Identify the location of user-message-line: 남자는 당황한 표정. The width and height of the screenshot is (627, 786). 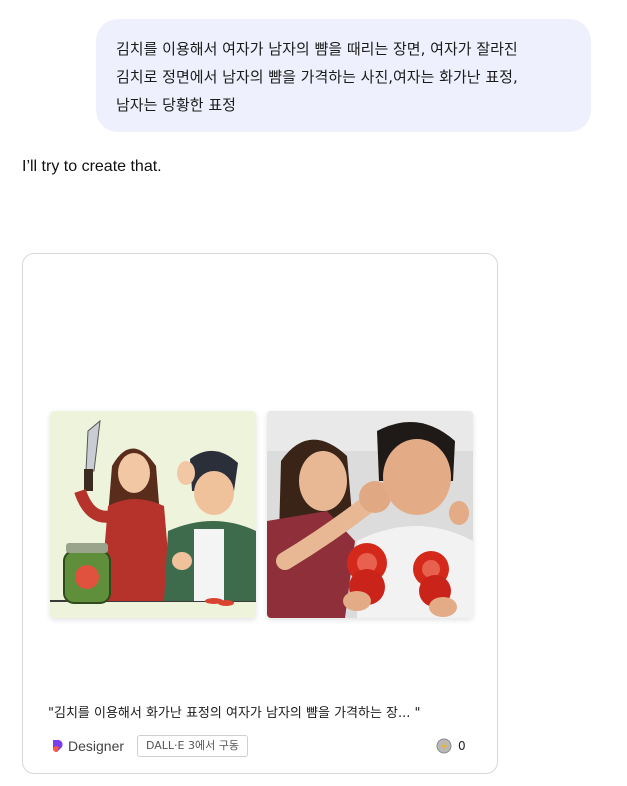
(176, 105).